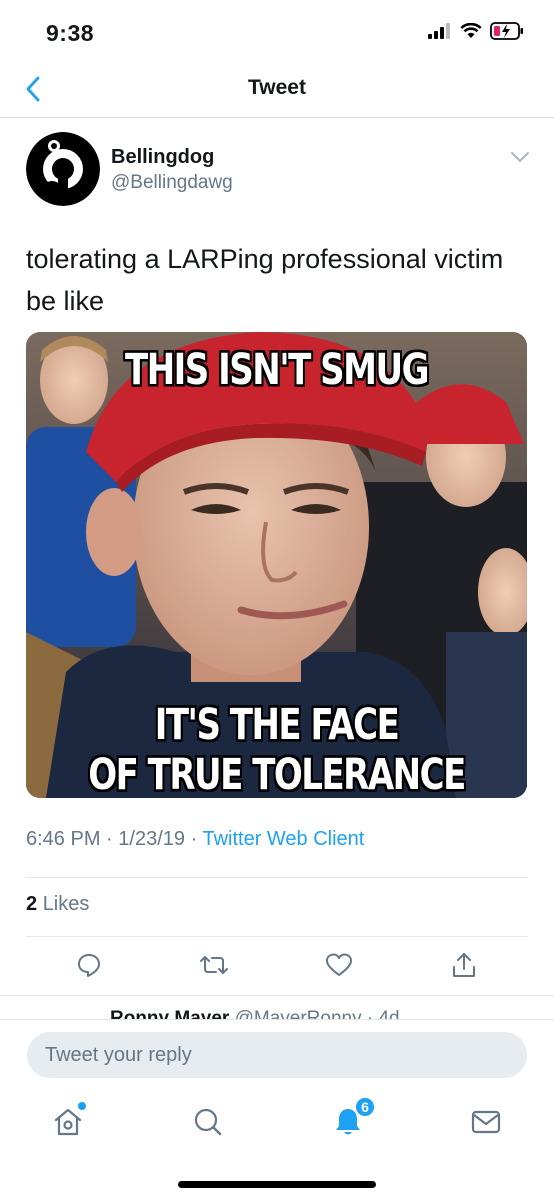 This screenshot has height=1200, width=554. What do you see at coordinates (352, 1119) in the screenshot?
I see `tab-notifications: 6` at bounding box center [352, 1119].